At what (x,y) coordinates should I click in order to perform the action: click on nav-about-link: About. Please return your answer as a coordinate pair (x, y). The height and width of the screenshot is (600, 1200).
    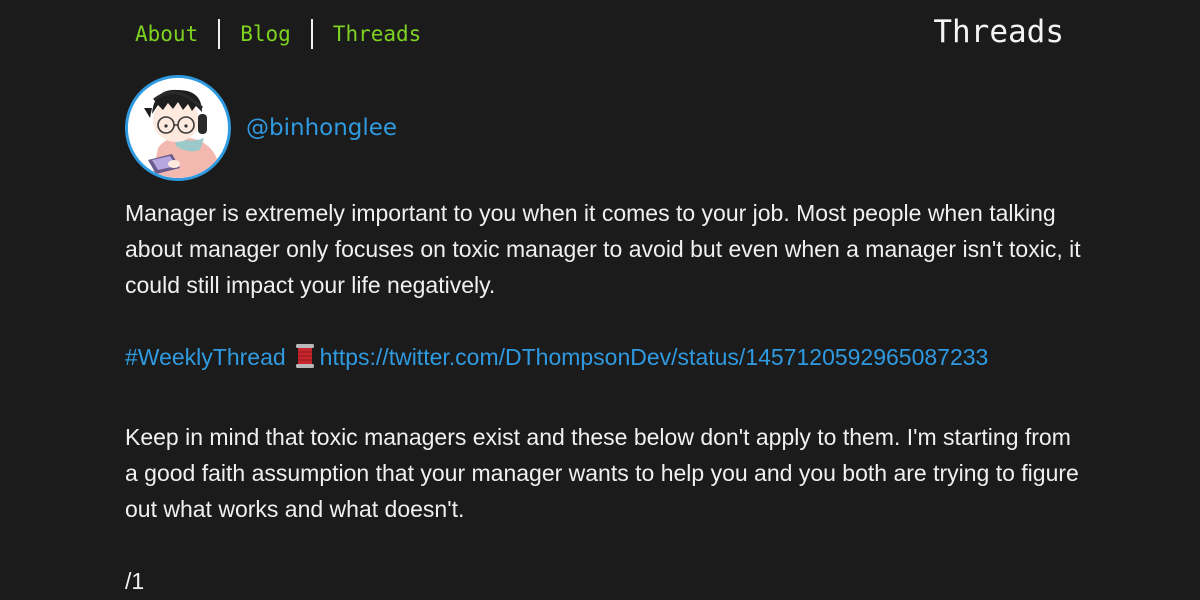
    Looking at the image, I should click on (166, 34).